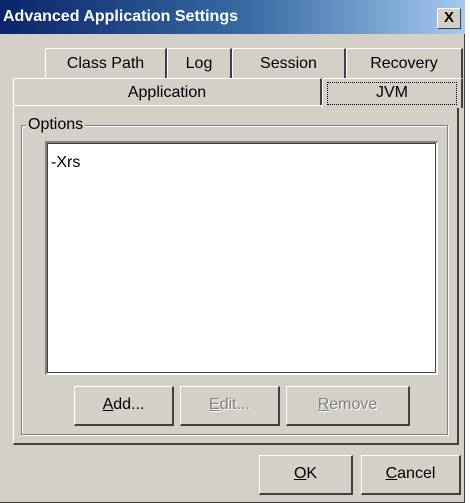 The height and width of the screenshot is (503, 470). I want to click on tab-label: Session, so click(288, 63).